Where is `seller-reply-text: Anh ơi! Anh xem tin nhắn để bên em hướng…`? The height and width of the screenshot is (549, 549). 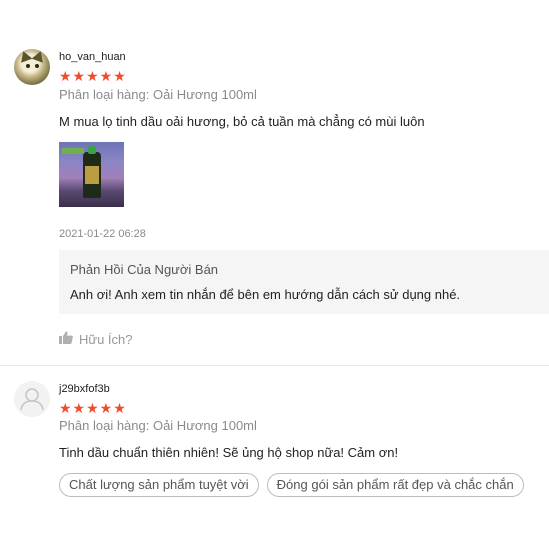
seller-reply-text: Anh ơi! Anh xem tin nhắn để bên em hướng… is located at coordinates (265, 294).